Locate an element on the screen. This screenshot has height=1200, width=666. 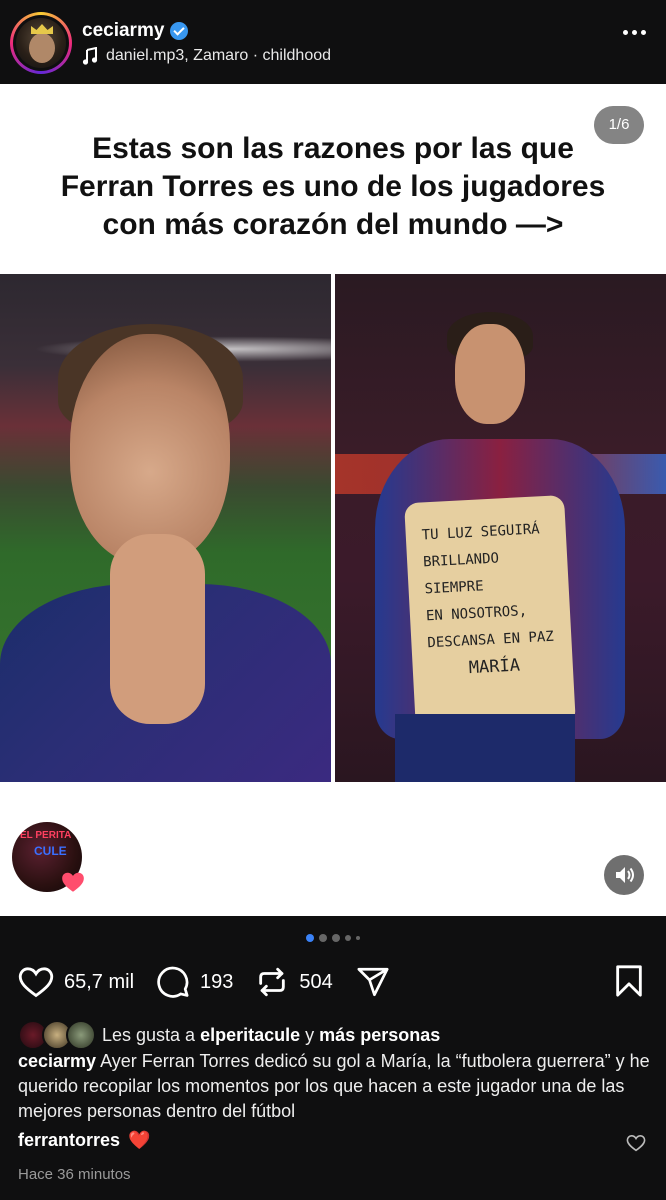
share-button is located at coordinates (373, 982).